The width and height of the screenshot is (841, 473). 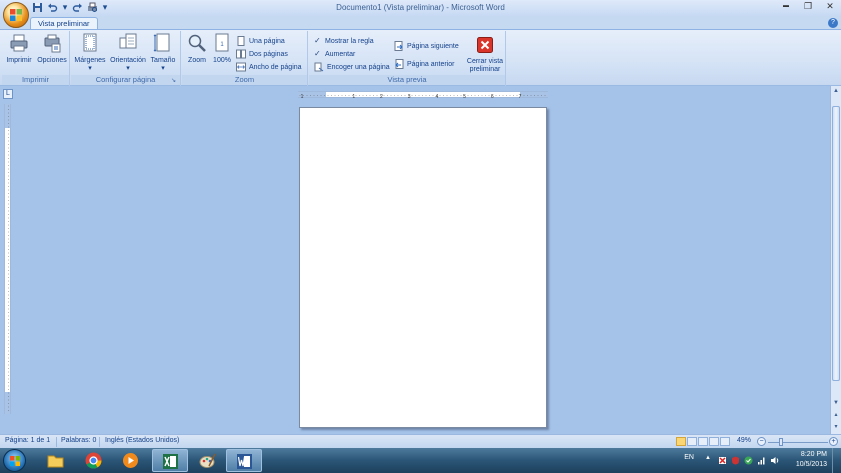 I want to click on taskbar-chrome, so click(x=94, y=460).